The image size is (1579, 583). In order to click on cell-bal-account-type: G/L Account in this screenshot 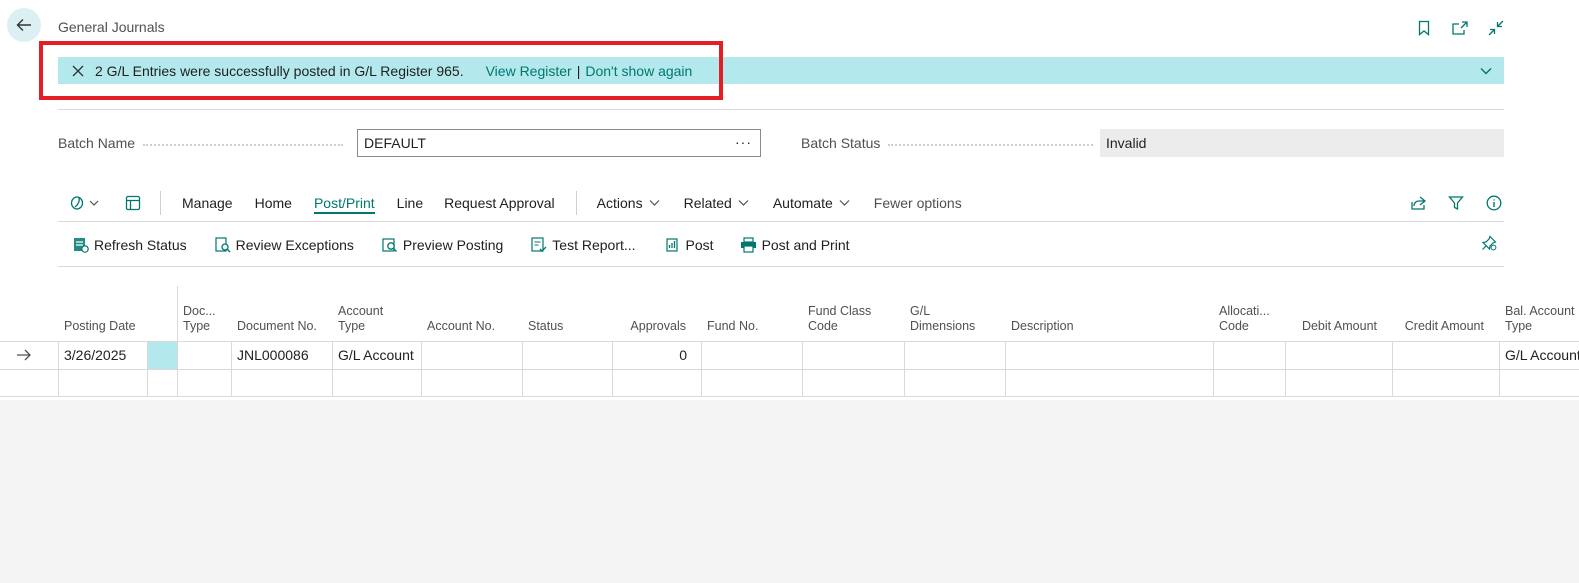, I will do `click(1539, 355)`.